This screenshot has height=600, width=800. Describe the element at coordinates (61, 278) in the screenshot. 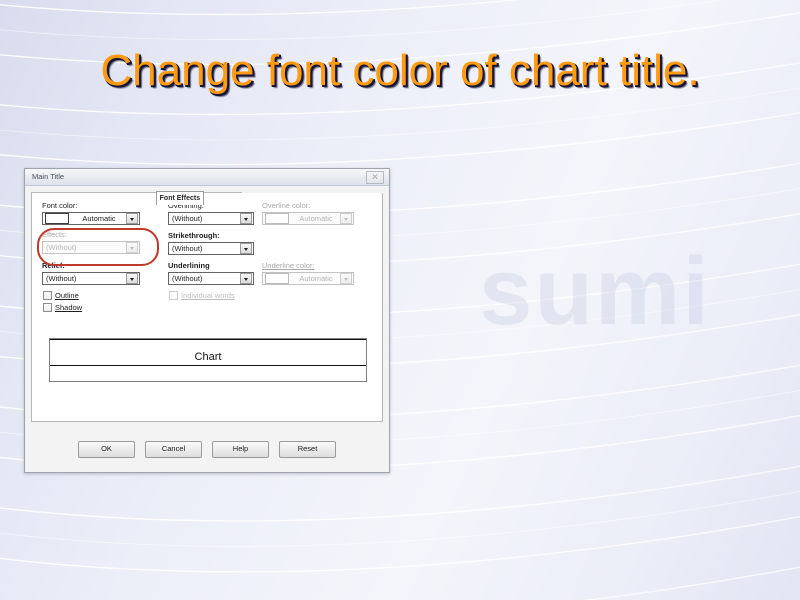

I see `relief-value: (Without)` at that location.